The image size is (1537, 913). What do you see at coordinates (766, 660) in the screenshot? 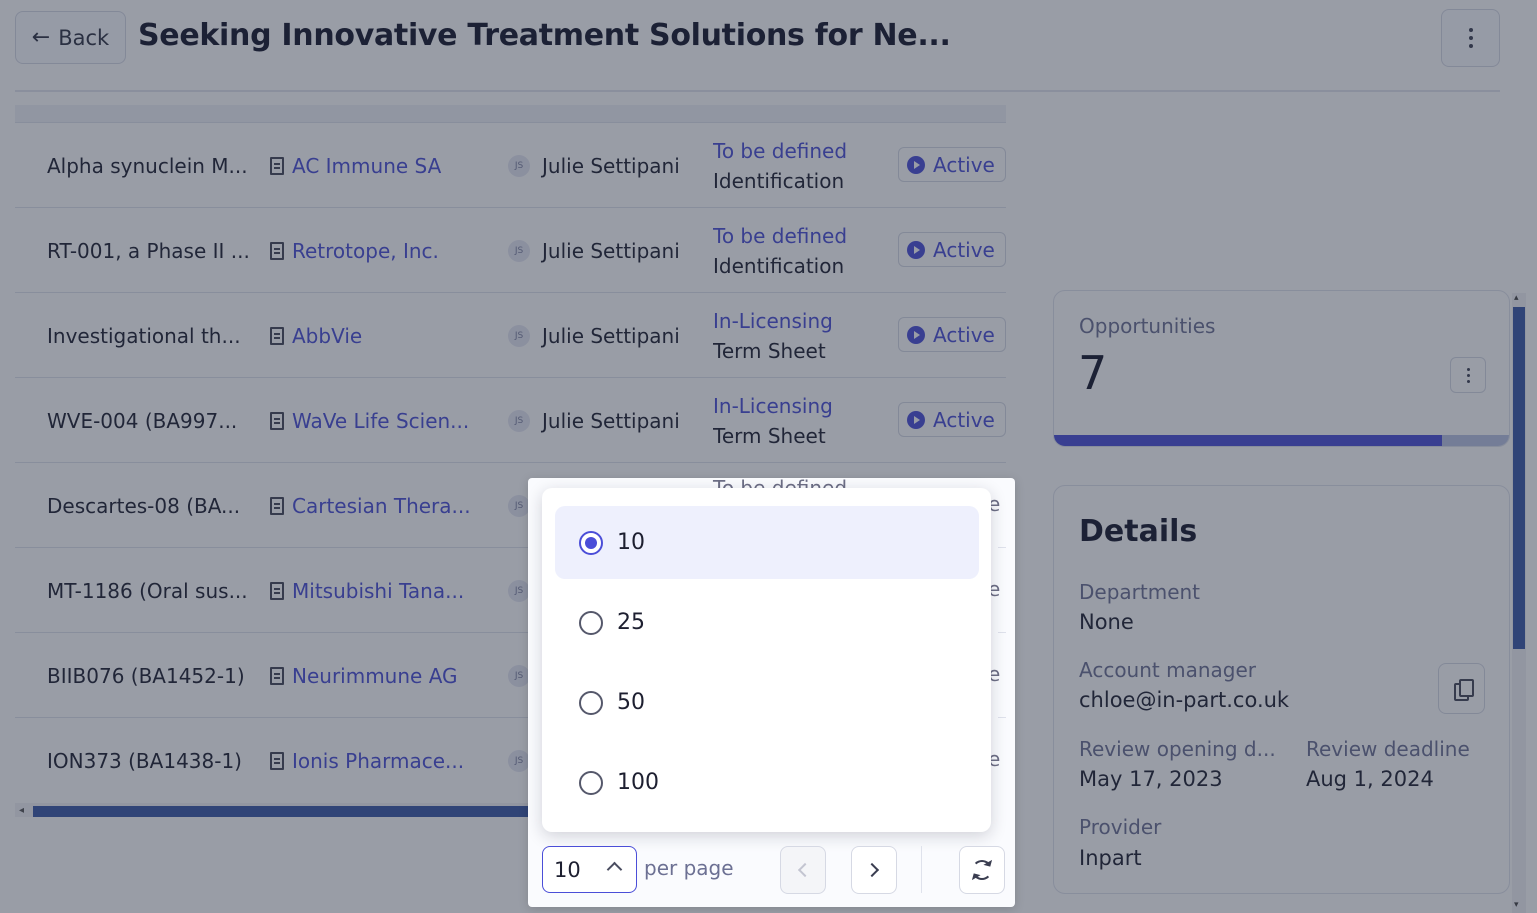
I see `per-page-menu: 10 25 50 100` at bounding box center [766, 660].